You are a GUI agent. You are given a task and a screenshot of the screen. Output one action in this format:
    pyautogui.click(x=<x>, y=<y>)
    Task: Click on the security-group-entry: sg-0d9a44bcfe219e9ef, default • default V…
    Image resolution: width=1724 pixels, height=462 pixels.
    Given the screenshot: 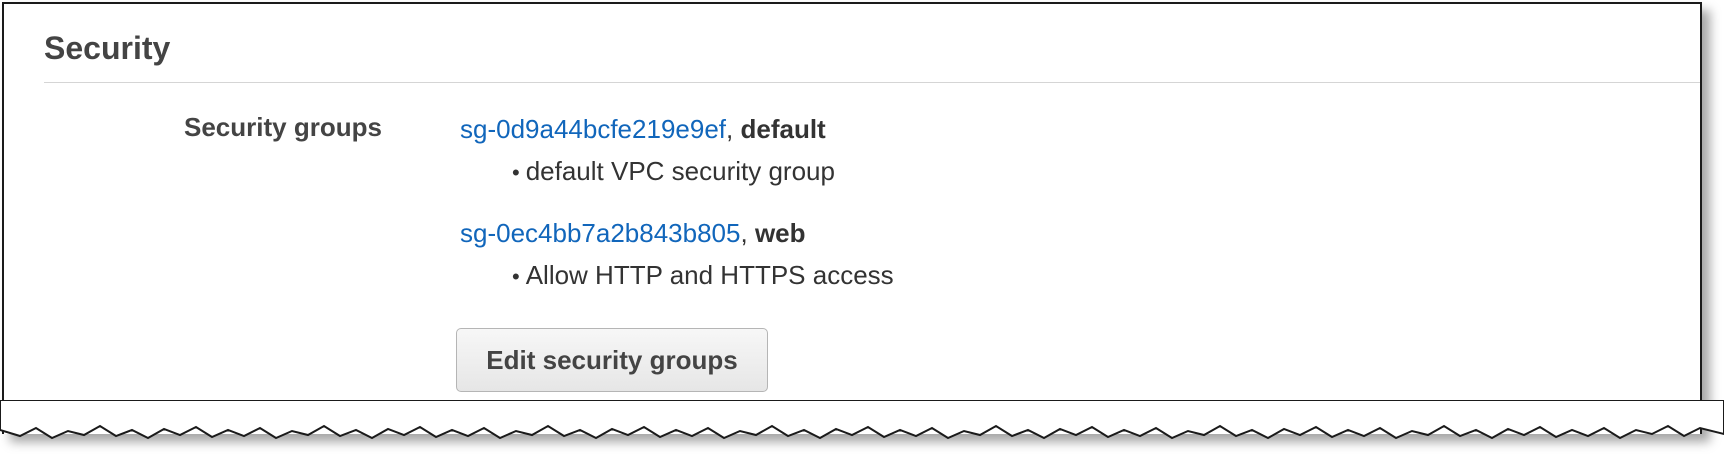 What is the action you would take?
    pyautogui.click(x=647, y=151)
    